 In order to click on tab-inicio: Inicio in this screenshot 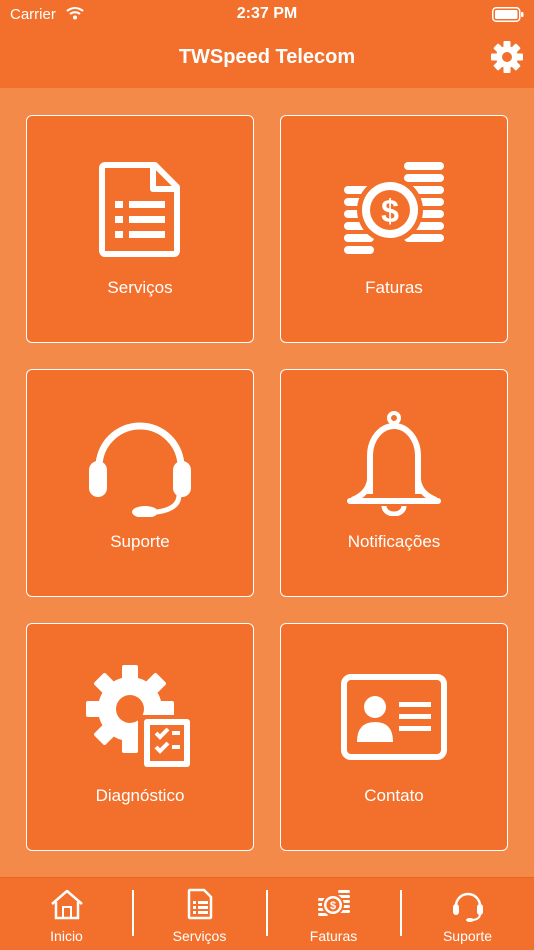, I will do `click(66, 914)`.